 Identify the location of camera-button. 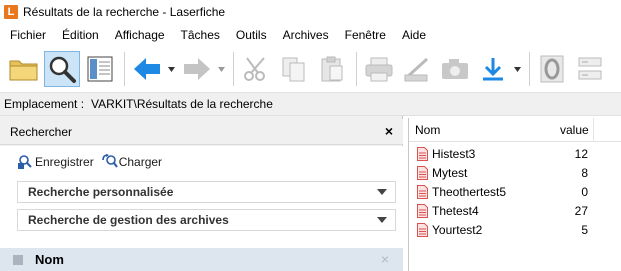
(455, 69).